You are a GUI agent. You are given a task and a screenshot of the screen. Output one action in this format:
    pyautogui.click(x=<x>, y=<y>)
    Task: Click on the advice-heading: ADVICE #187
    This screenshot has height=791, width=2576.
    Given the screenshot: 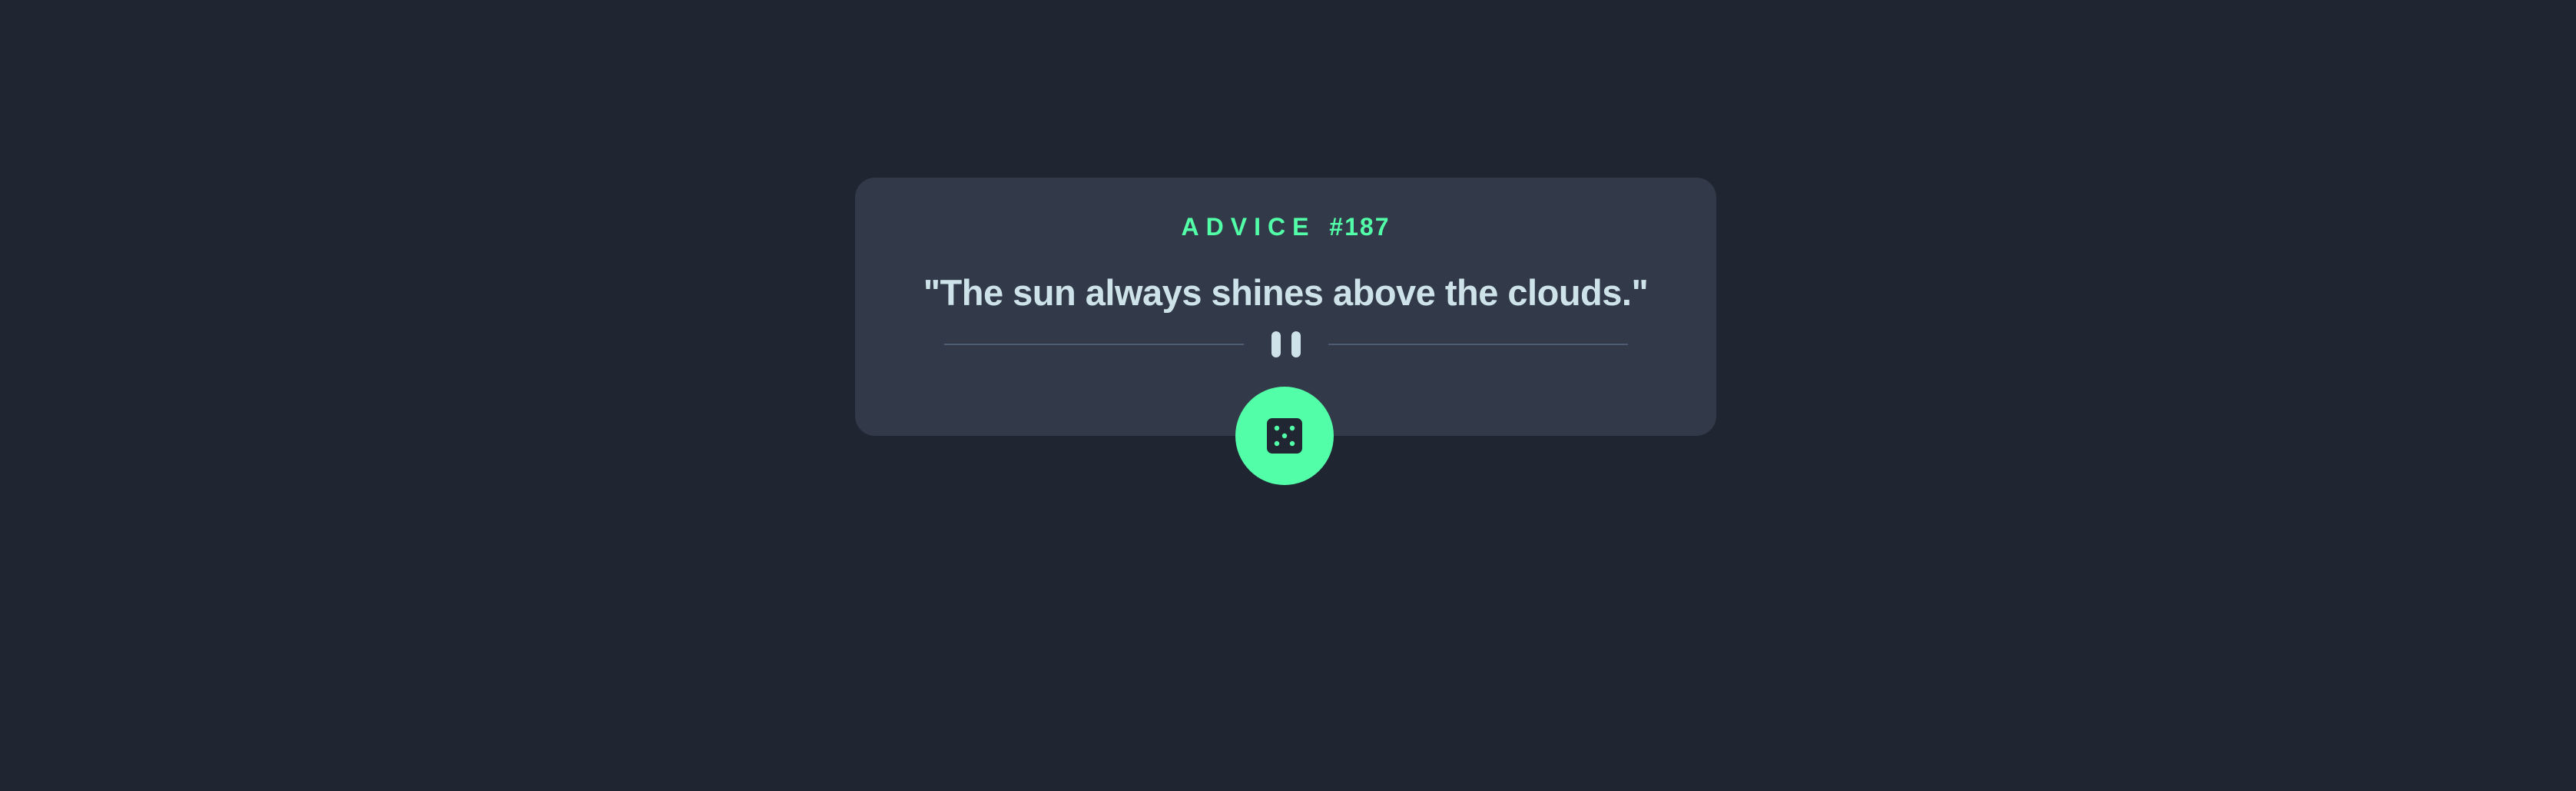 What is the action you would take?
    pyautogui.click(x=1285, y=226)
    